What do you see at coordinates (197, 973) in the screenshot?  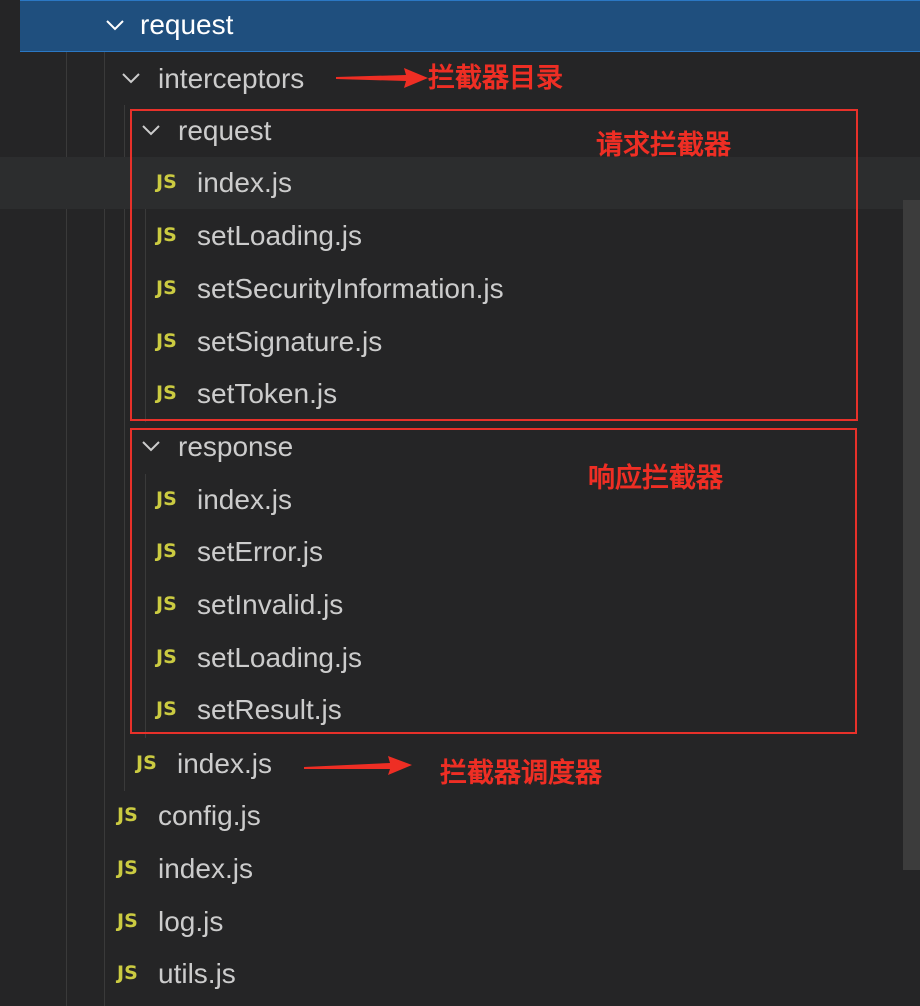 I see `file-name: utils.js` at bounding box center [197, 973].